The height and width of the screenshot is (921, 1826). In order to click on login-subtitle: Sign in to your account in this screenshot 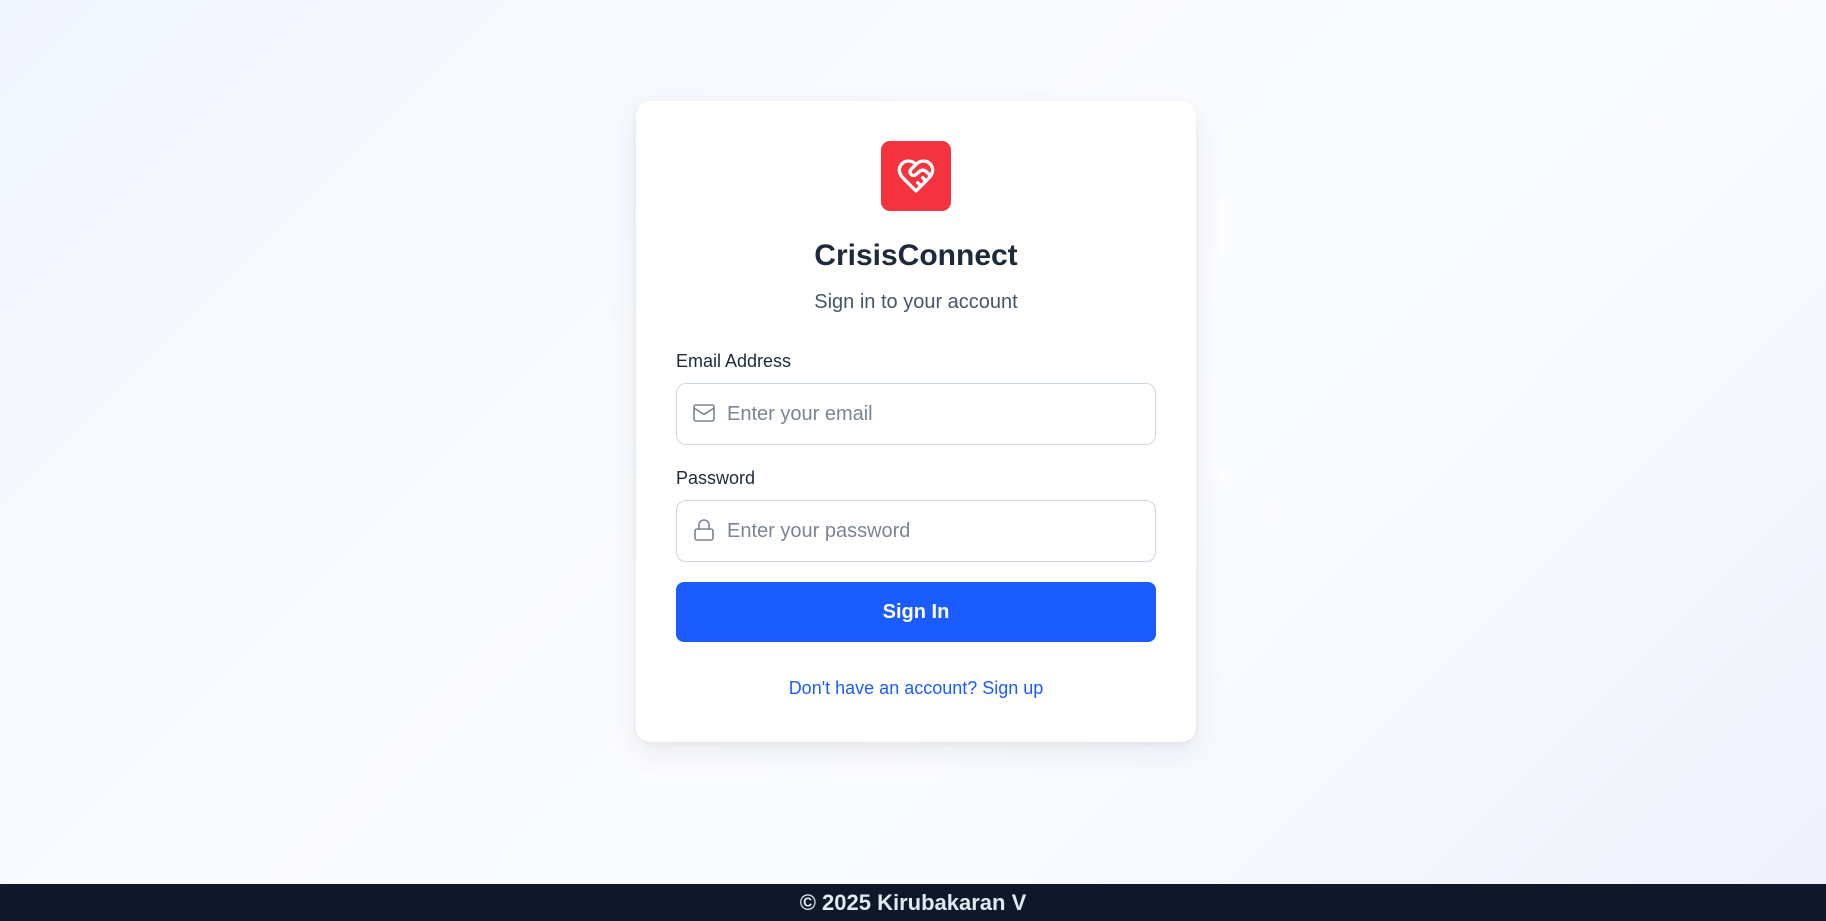, I will do `click(916, 302)`.